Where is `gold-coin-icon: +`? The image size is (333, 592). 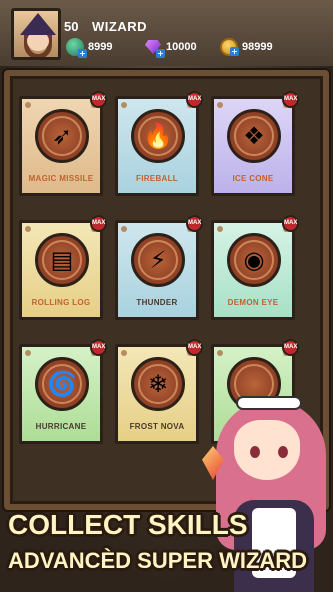
gold-coin-icon: + is located at coordinates (229, 47).